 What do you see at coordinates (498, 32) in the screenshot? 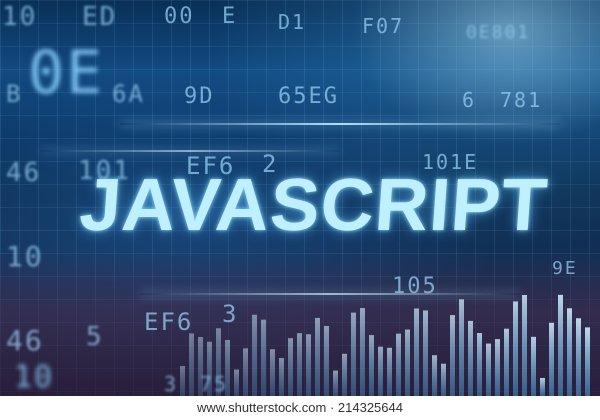
I see `hex-text: 0E801` at bounding box center [498, 32].